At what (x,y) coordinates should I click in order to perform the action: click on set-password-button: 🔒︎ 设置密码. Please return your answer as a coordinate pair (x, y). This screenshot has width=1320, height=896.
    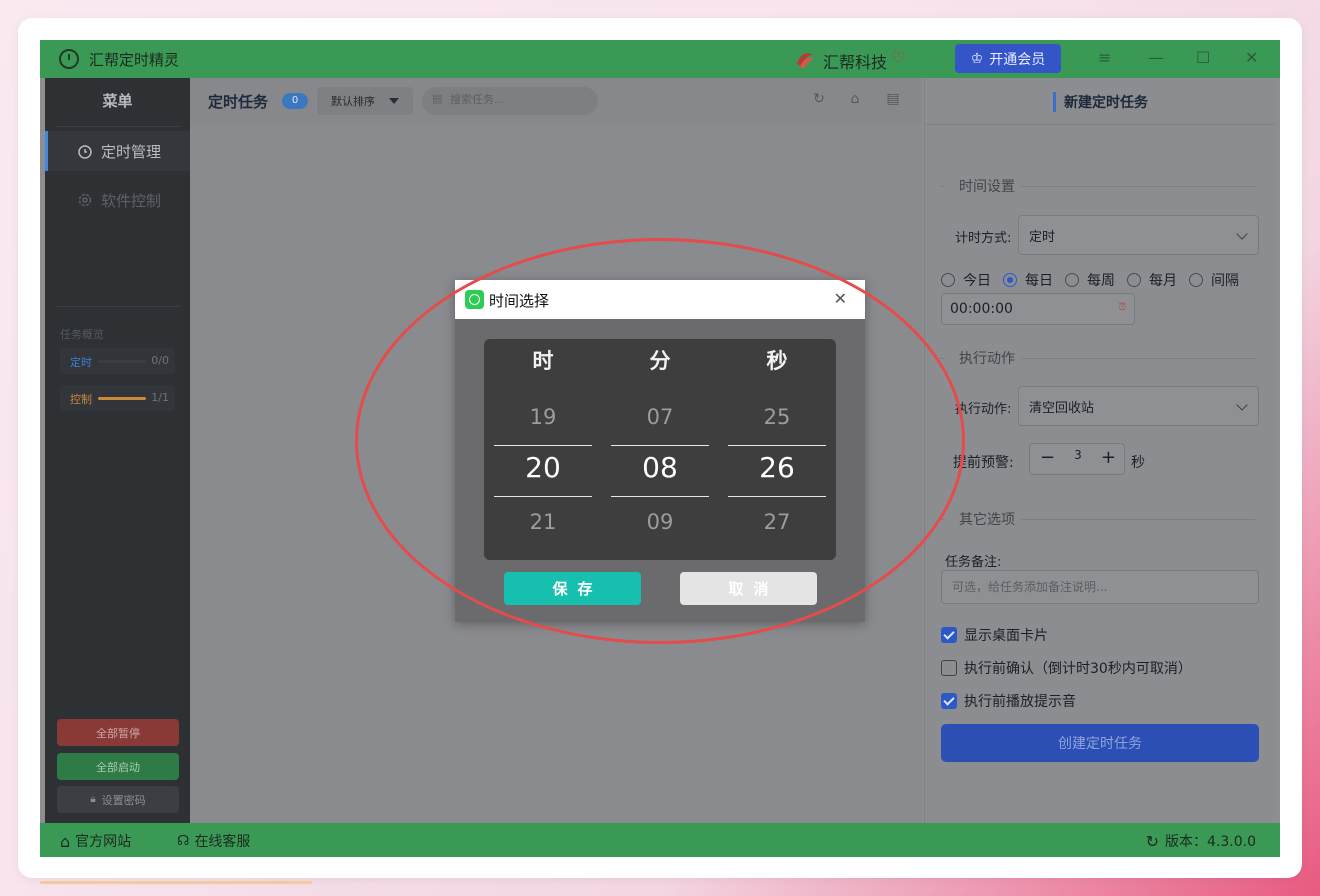
    Looking at the image, I should click on (118, 799).